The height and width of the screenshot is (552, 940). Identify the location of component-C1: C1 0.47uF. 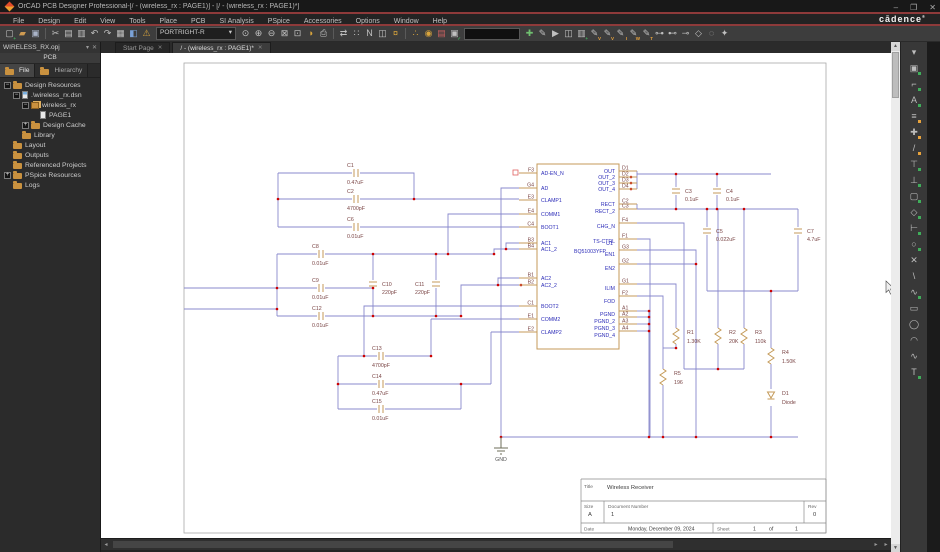
(355, 174).